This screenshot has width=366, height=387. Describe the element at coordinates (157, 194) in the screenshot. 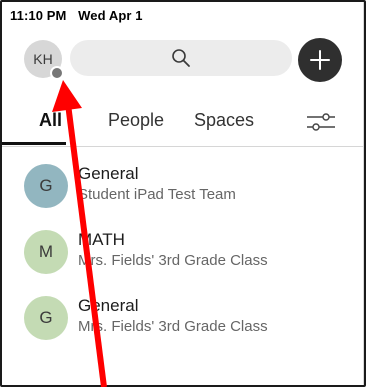

I see `conversation-subtitle: Student iPad Test Team` at that location.